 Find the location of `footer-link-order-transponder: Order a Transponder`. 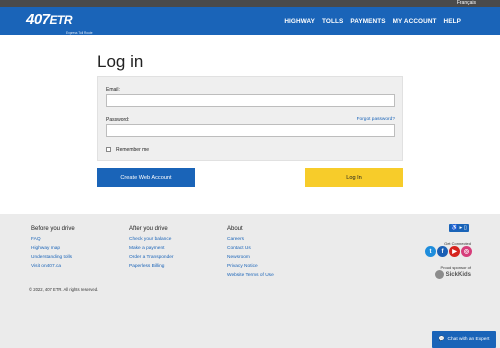

footer-link-order-transponder: Order a Transponder is located at coordinates (151, 257).